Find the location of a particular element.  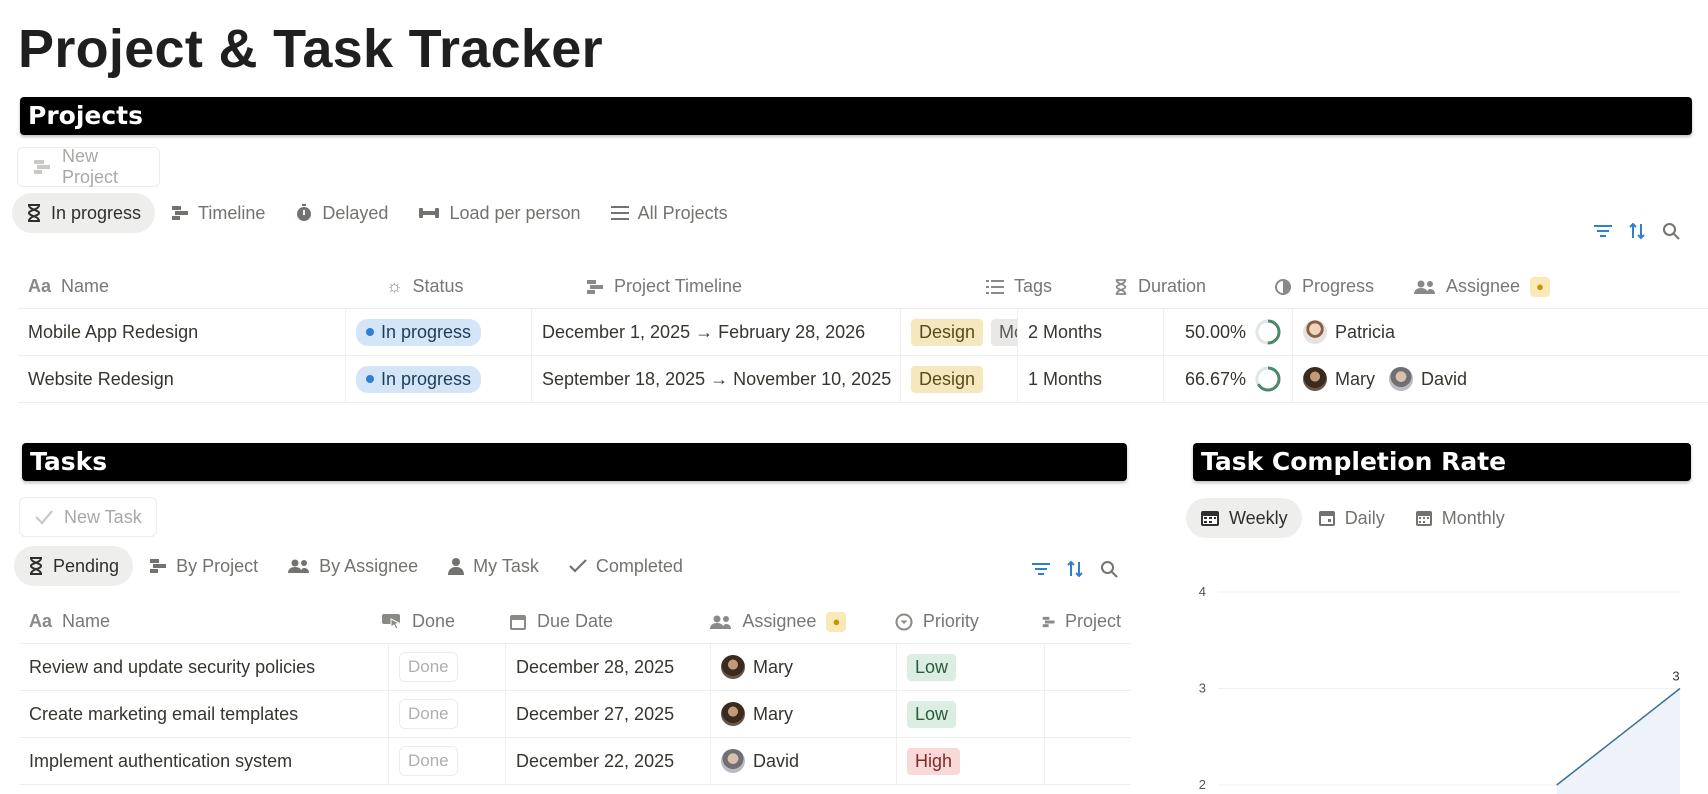

tab-weekly: Weekly is located at coordinates (1244, 518).